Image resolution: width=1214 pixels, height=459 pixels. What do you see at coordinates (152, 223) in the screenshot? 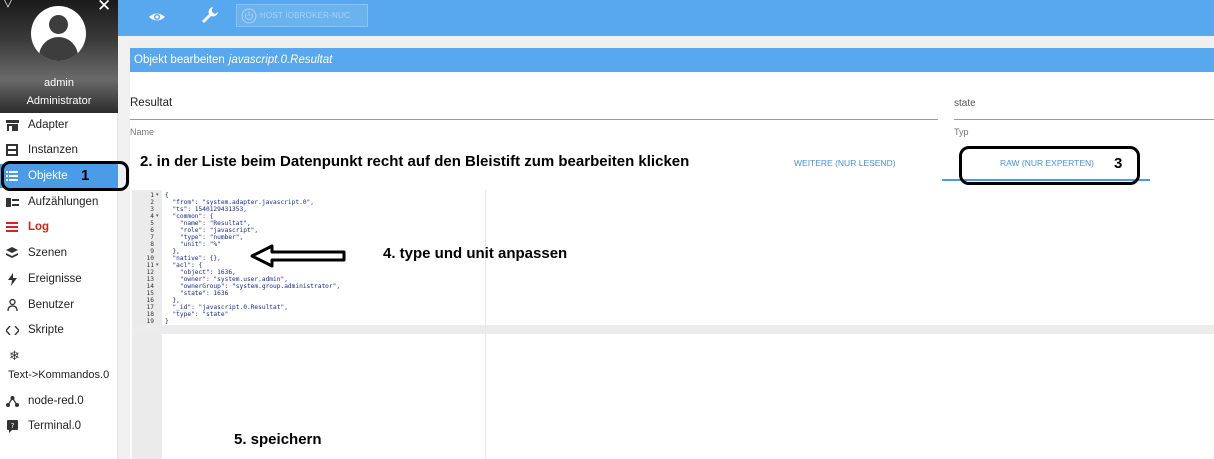
I see `editor-line-number: 5` at bounding box center [152, 223].